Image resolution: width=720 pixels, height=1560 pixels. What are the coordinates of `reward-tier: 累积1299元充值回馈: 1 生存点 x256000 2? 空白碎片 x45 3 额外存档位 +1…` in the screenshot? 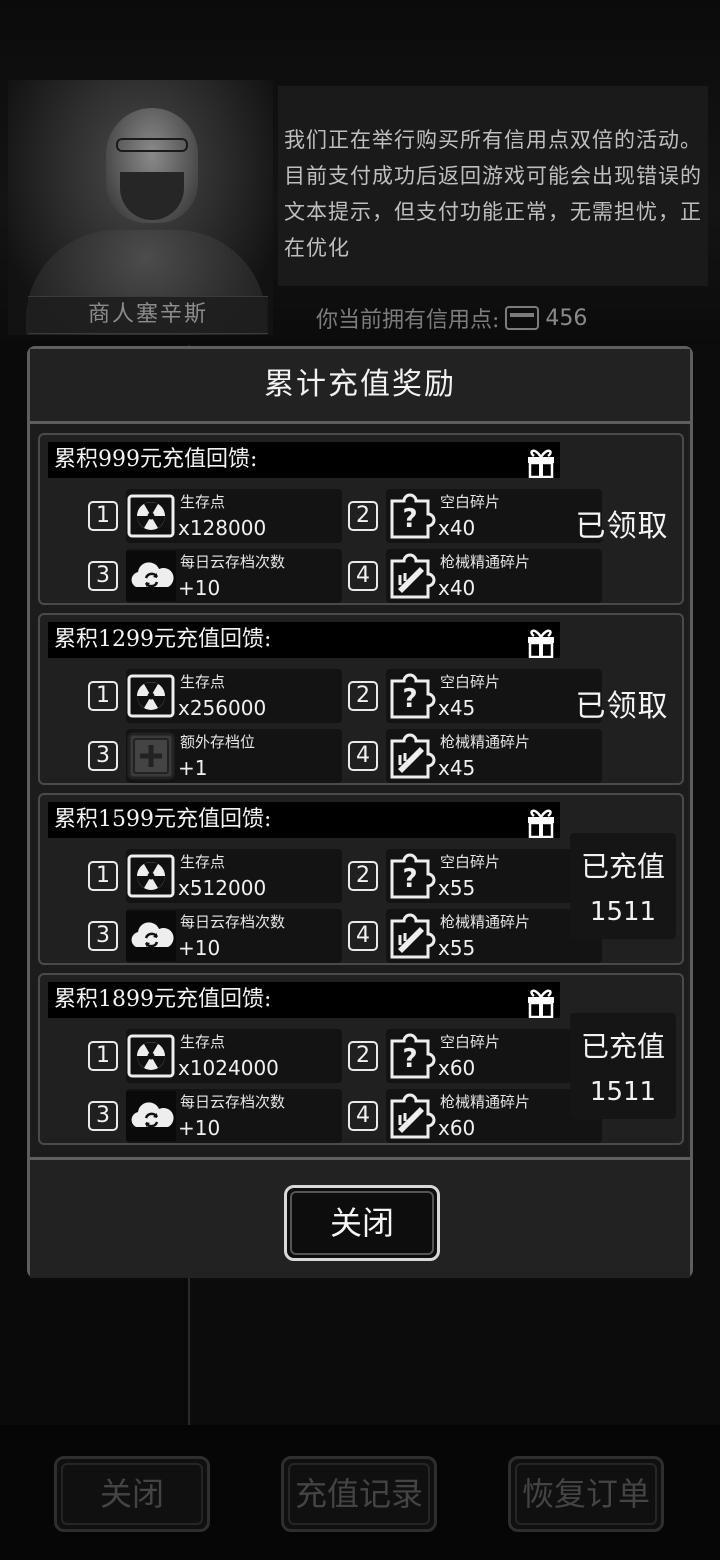 It's located at (361, 699).